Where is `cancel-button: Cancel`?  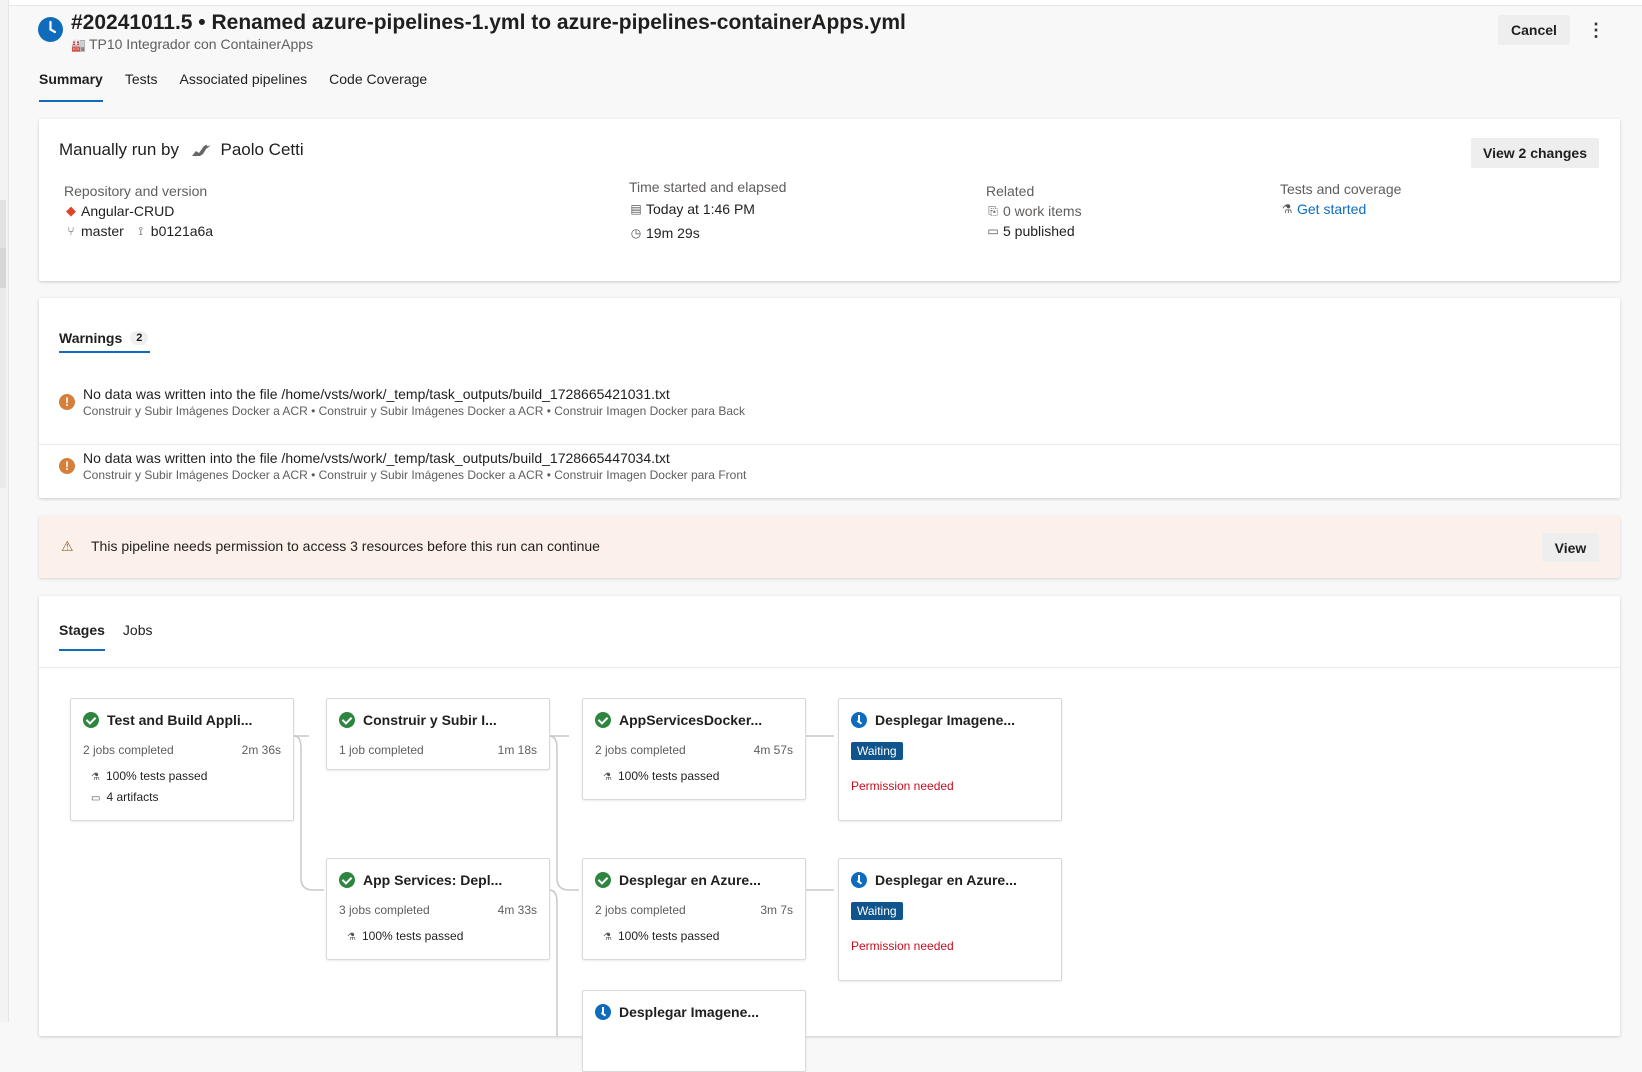
cancel-button: Cancel is located at coordinates (1534, 30).